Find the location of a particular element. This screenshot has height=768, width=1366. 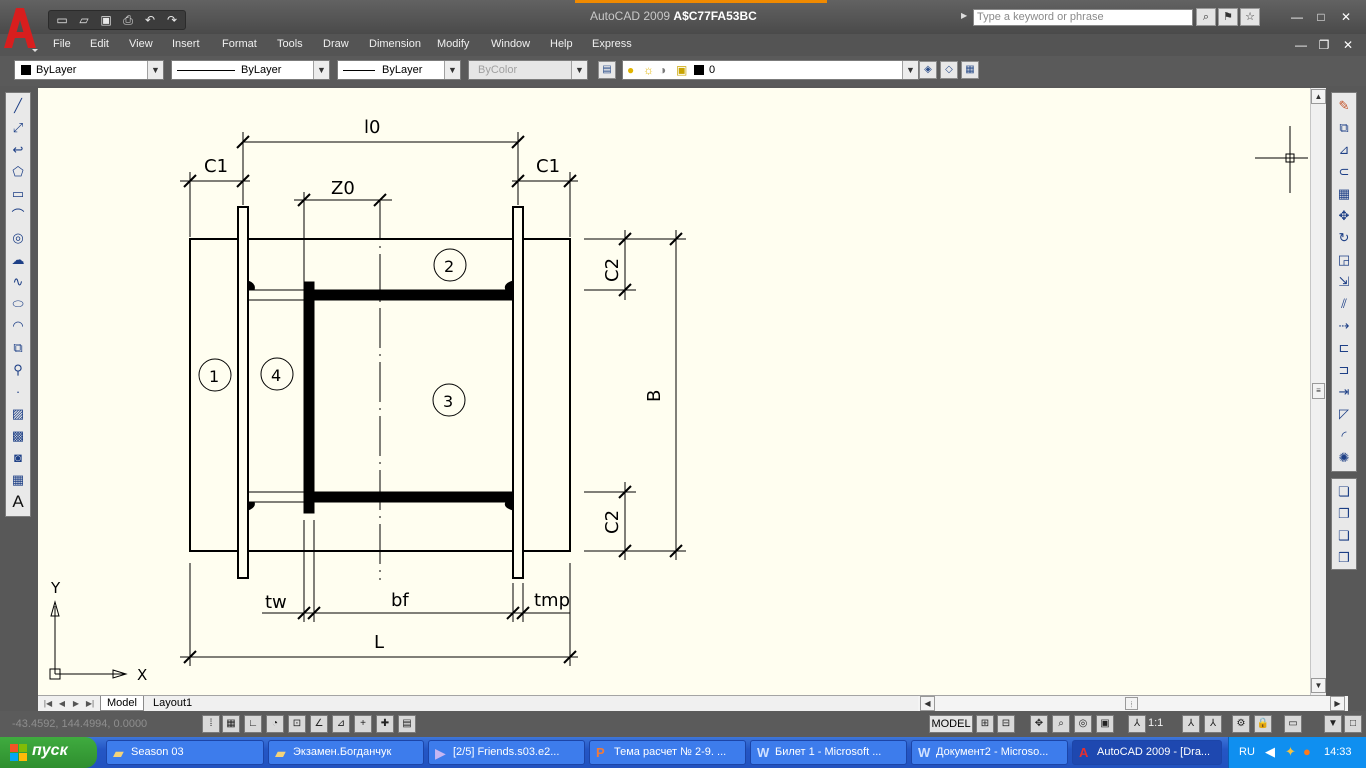

last-tab-icon: ▶| is located at coordinates (90, 703).